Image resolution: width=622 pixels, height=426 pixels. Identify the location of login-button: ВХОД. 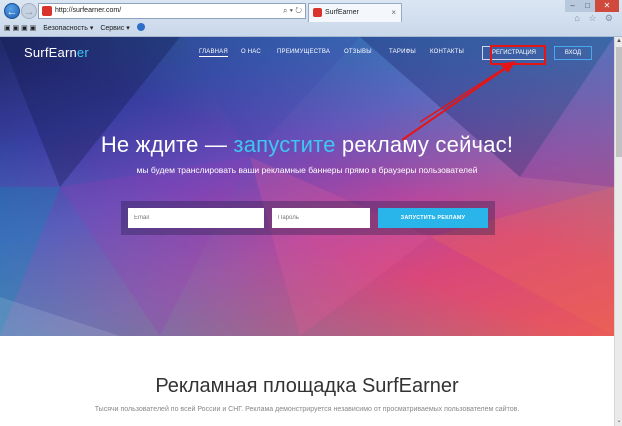
(573, 53).